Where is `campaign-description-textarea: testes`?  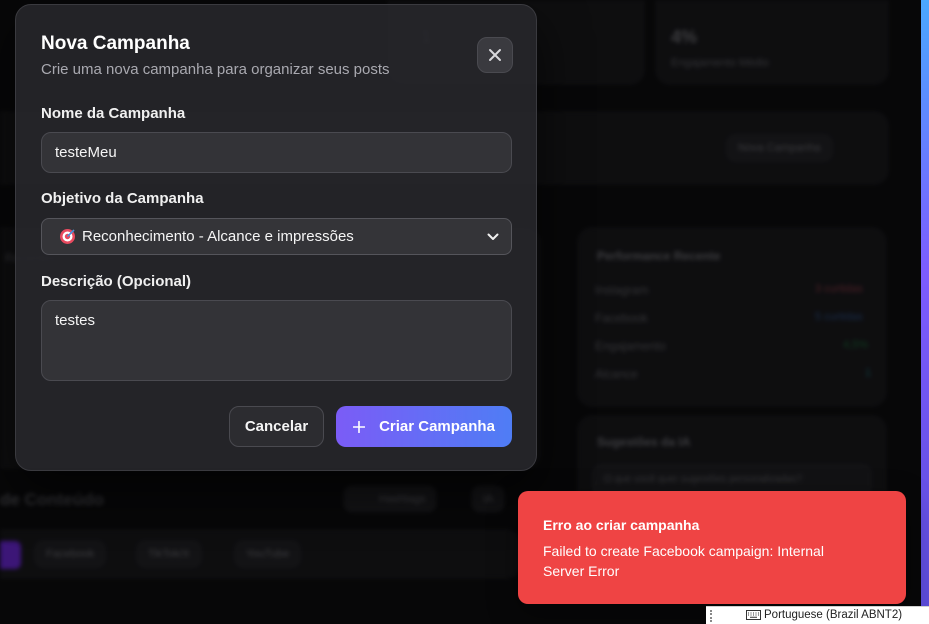
campaign-description-textarea: testes is located at coordinates (276, 340).